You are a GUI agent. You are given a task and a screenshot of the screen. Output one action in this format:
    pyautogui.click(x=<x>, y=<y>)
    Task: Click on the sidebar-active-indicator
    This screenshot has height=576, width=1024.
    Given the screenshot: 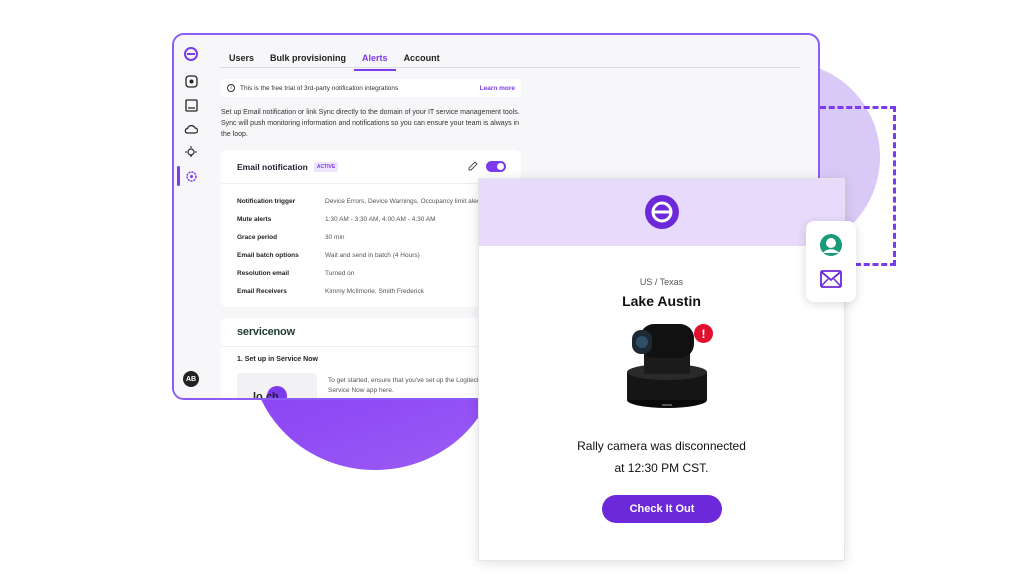 What is the action you would take?
    pyautogui.click(x=178, y=176)
    